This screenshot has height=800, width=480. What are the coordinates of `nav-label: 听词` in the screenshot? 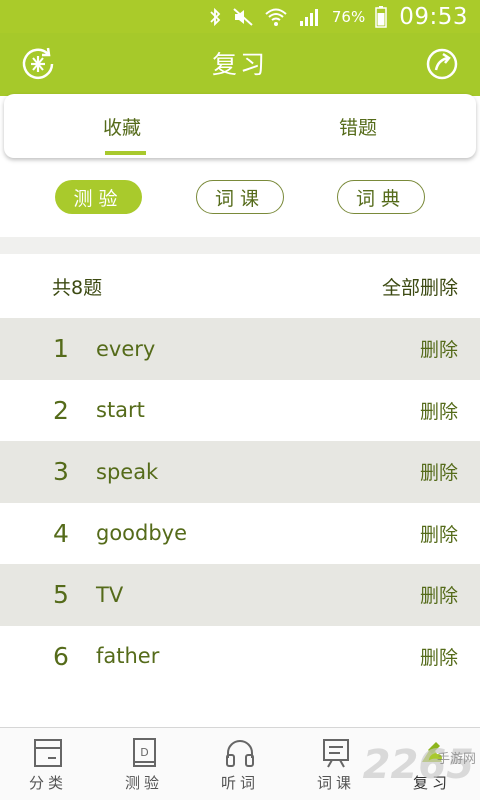 It's located at (239, 783).